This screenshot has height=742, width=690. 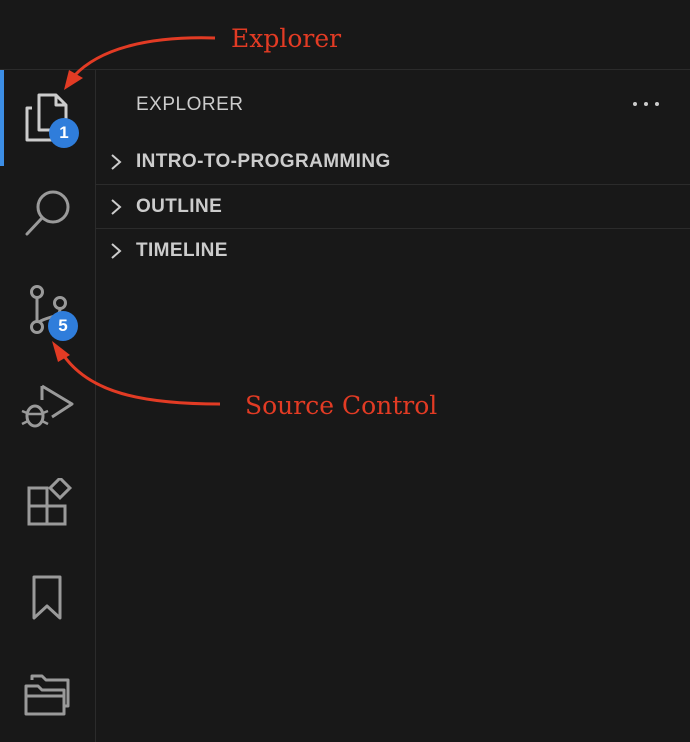 What do you see at coordinates (47, 118) in the screenshot?
I see `activity-explorer: 1` at bounding box center [47, 118].